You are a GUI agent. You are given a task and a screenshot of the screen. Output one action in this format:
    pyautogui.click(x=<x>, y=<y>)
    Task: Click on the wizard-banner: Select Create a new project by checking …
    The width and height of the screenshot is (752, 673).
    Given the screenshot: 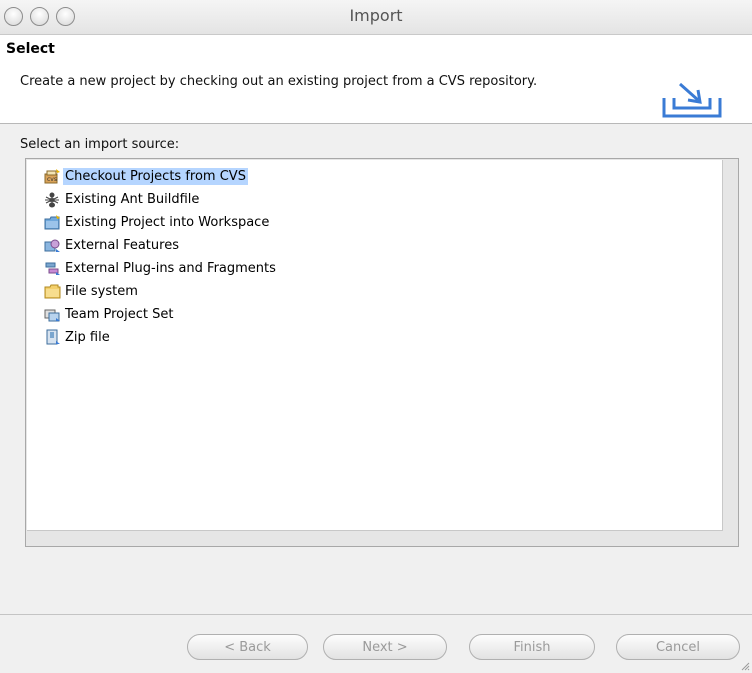 What is the action you would take?
    pyautogui.click(x=376, y=79)
    